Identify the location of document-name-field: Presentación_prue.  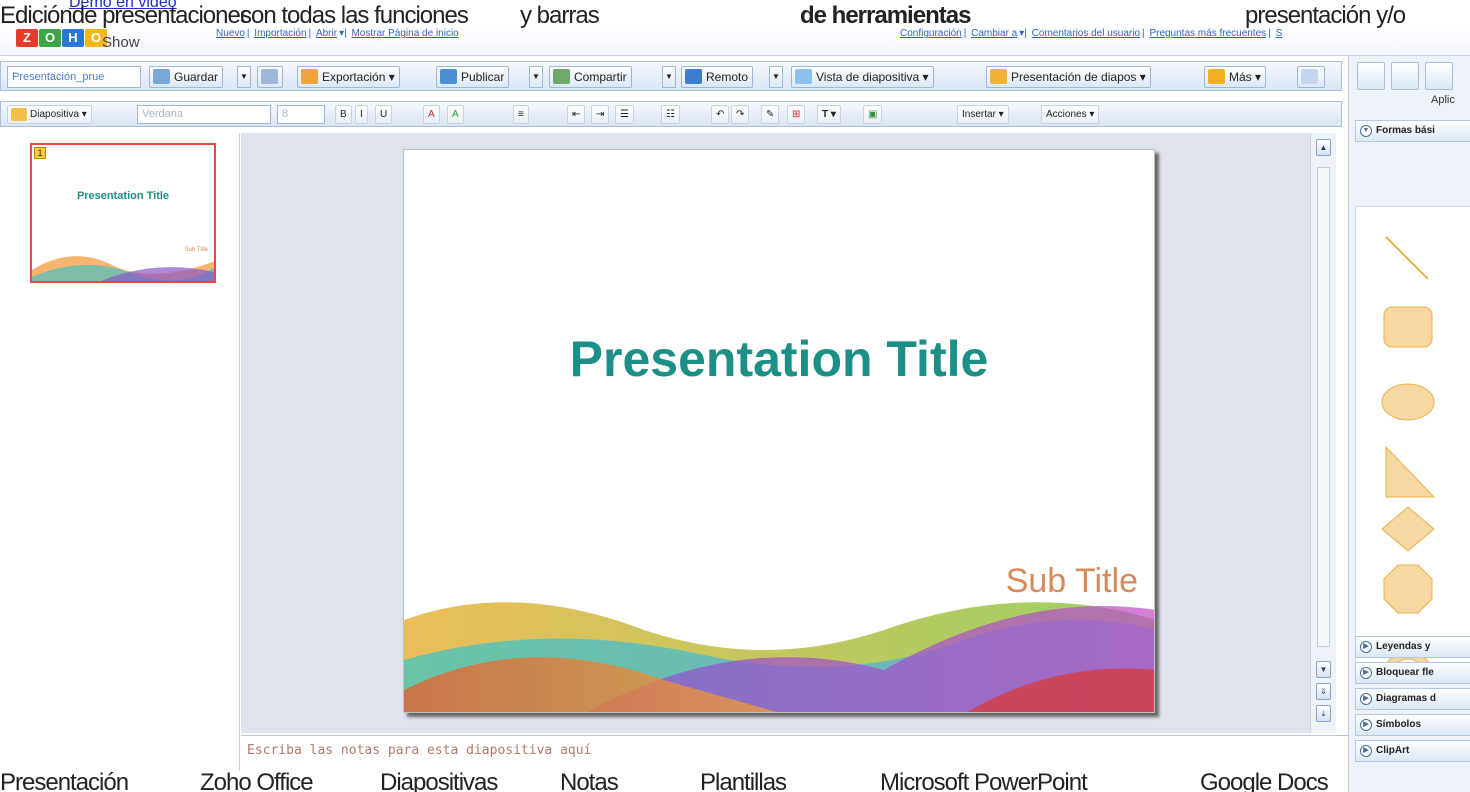
(74, 77).